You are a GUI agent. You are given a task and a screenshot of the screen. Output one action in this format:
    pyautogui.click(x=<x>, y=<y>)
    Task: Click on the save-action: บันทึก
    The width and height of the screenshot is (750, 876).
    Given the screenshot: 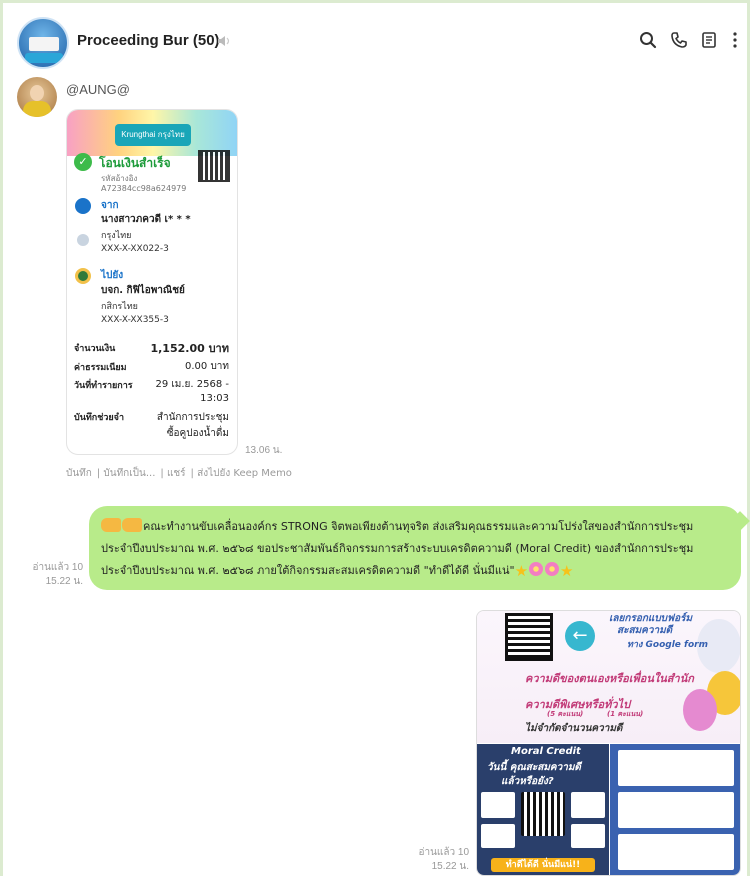 What is the action you would take?
    pyautogui.click(x=79, y=473)
    